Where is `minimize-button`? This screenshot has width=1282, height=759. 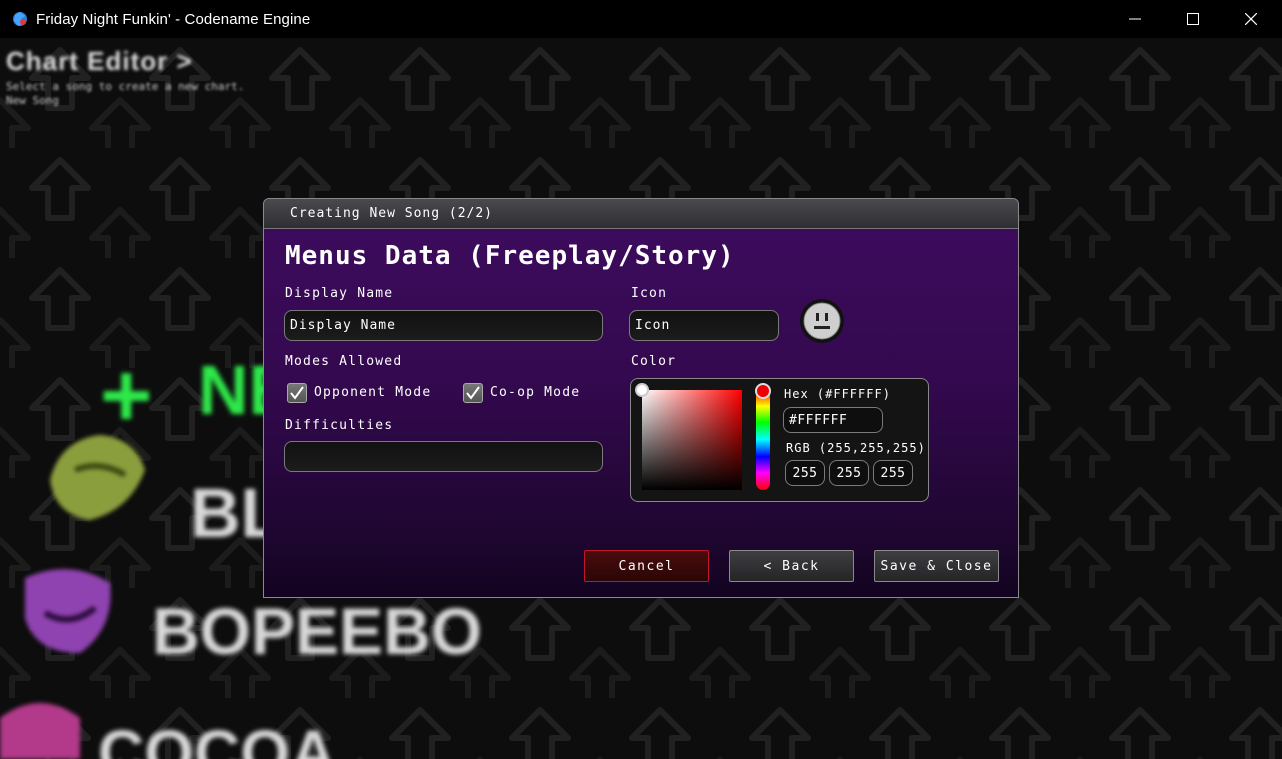
minimize-button is located at coordinates (1135, 19).